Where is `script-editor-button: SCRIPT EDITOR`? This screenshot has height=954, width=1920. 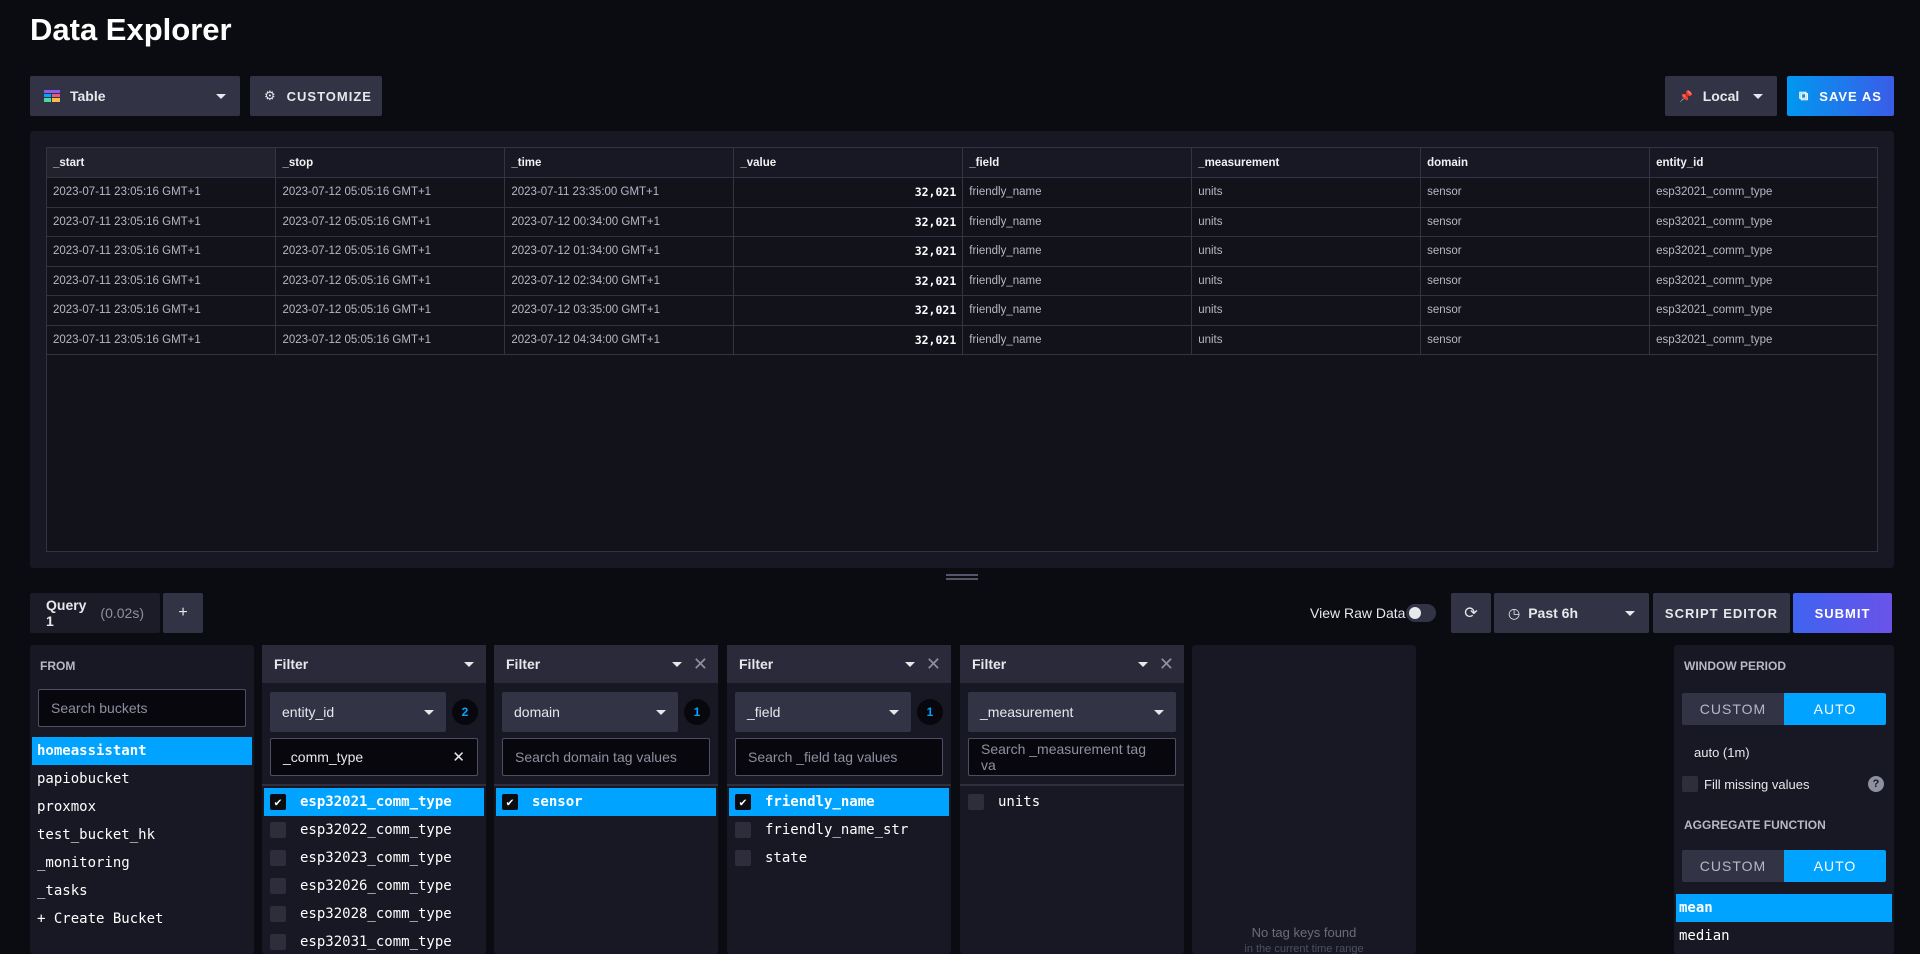 script-editor-button: SCRIPT EDITOR is located at coordinates (1721, 613).